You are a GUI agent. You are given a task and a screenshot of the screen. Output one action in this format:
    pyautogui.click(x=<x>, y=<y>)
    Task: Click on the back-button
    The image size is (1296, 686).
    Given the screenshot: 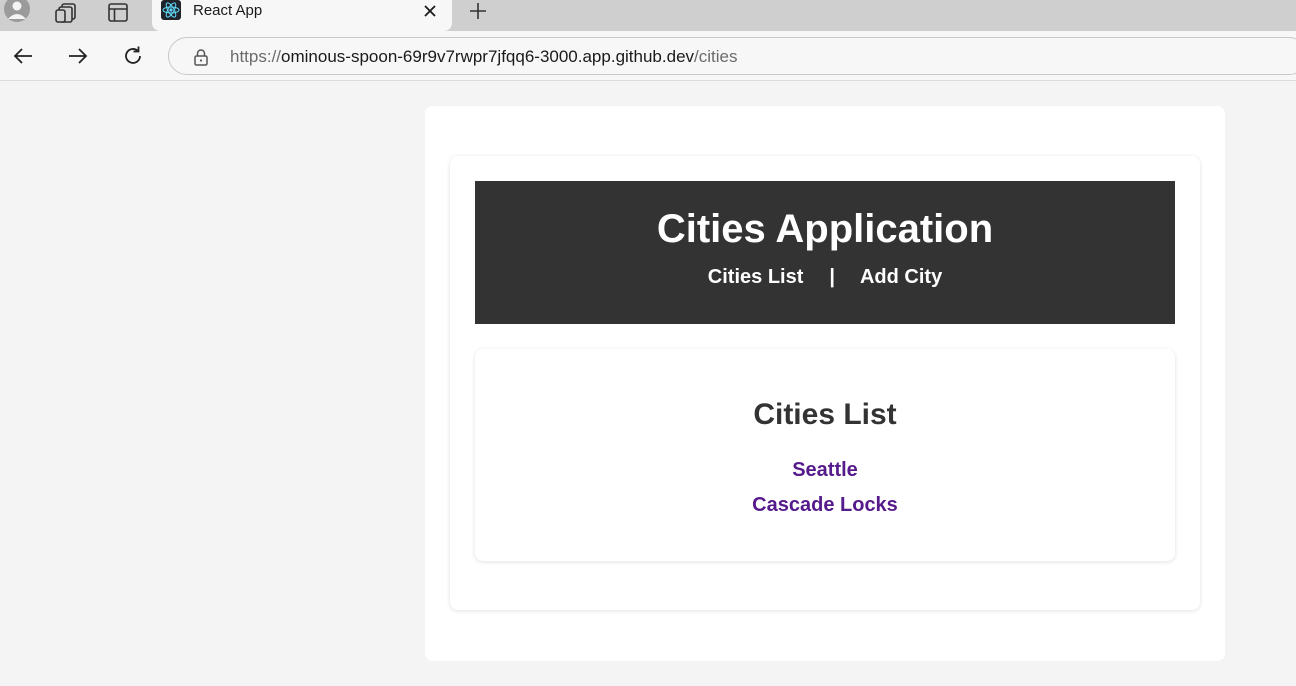 What is the action you would take?
    pyautogui.click(x=23, y=56)
    